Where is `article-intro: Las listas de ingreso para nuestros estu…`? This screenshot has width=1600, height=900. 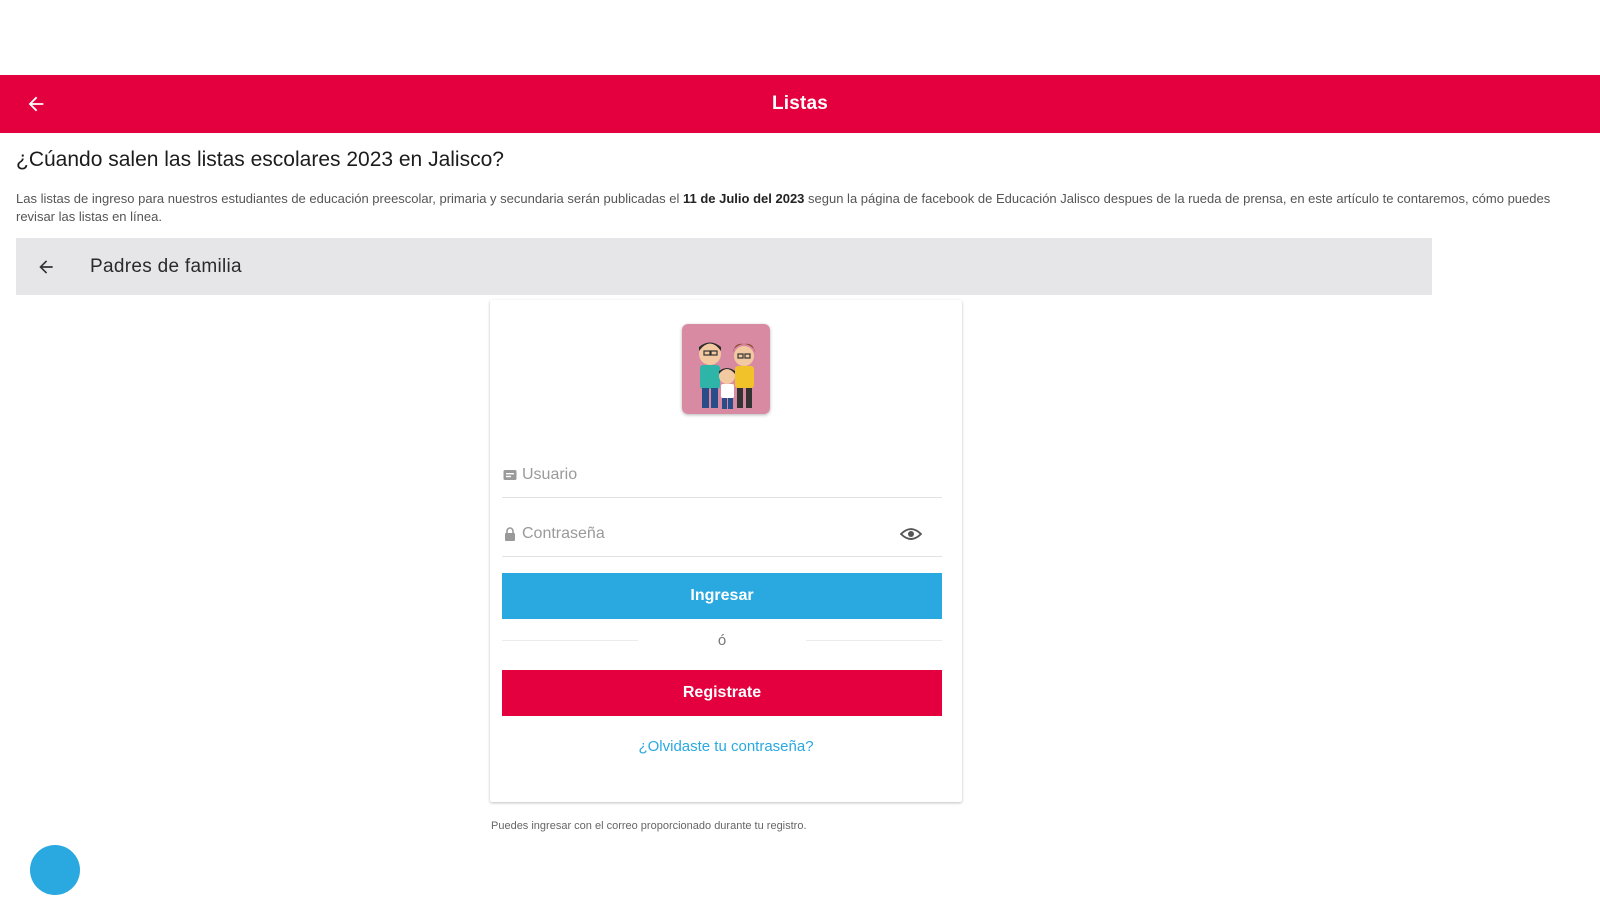 article-intro: Las listas de ingreso para nuestros estu… is located at coordinates (802, 208).